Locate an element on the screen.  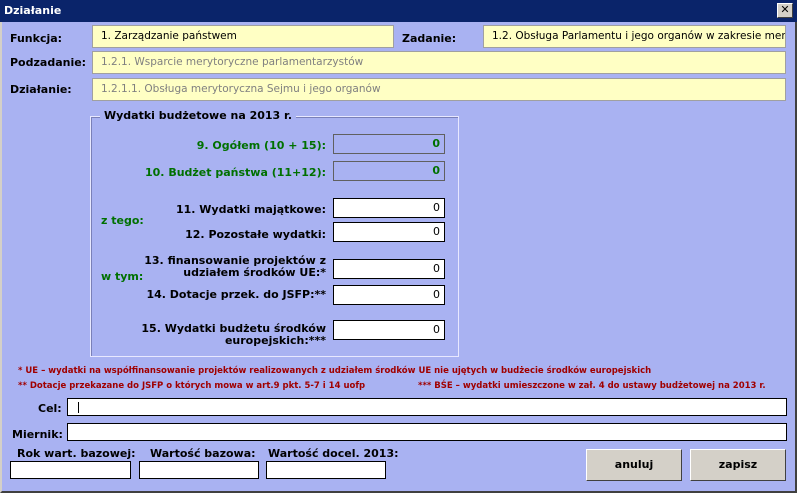
row-14-label: 14. Dotacje przek. do JSFP:** is located at coordinates (236, 294).